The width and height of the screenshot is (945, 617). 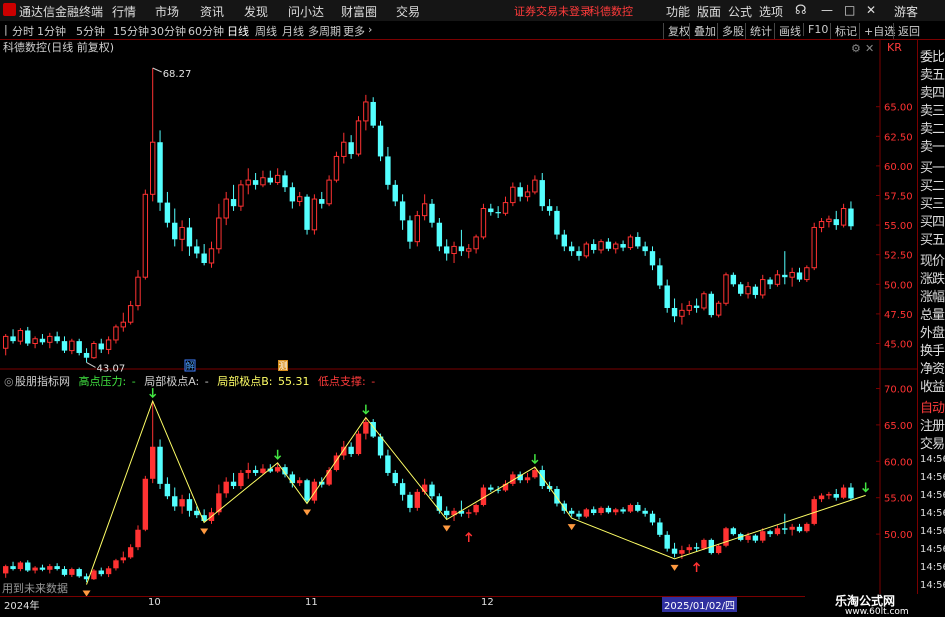 I want to click on side-buy1: 买一, so click(x=932, y=166).